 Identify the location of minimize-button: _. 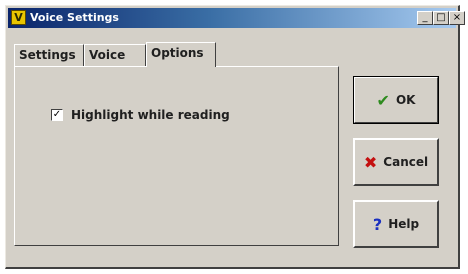
(425, 18).